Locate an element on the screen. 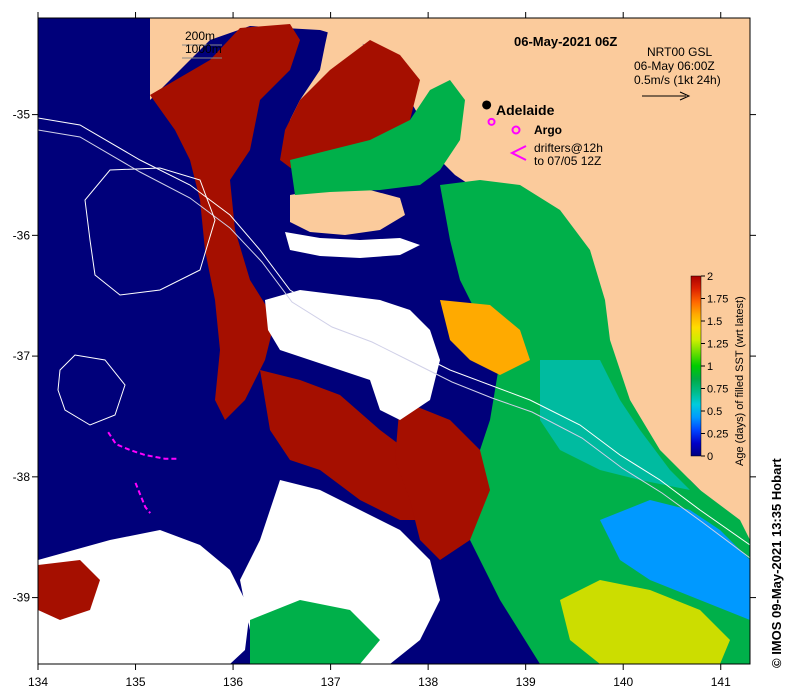 This screenshot has height=700, width=791. city-label: Adelaide is located at coordinates (525, 110).